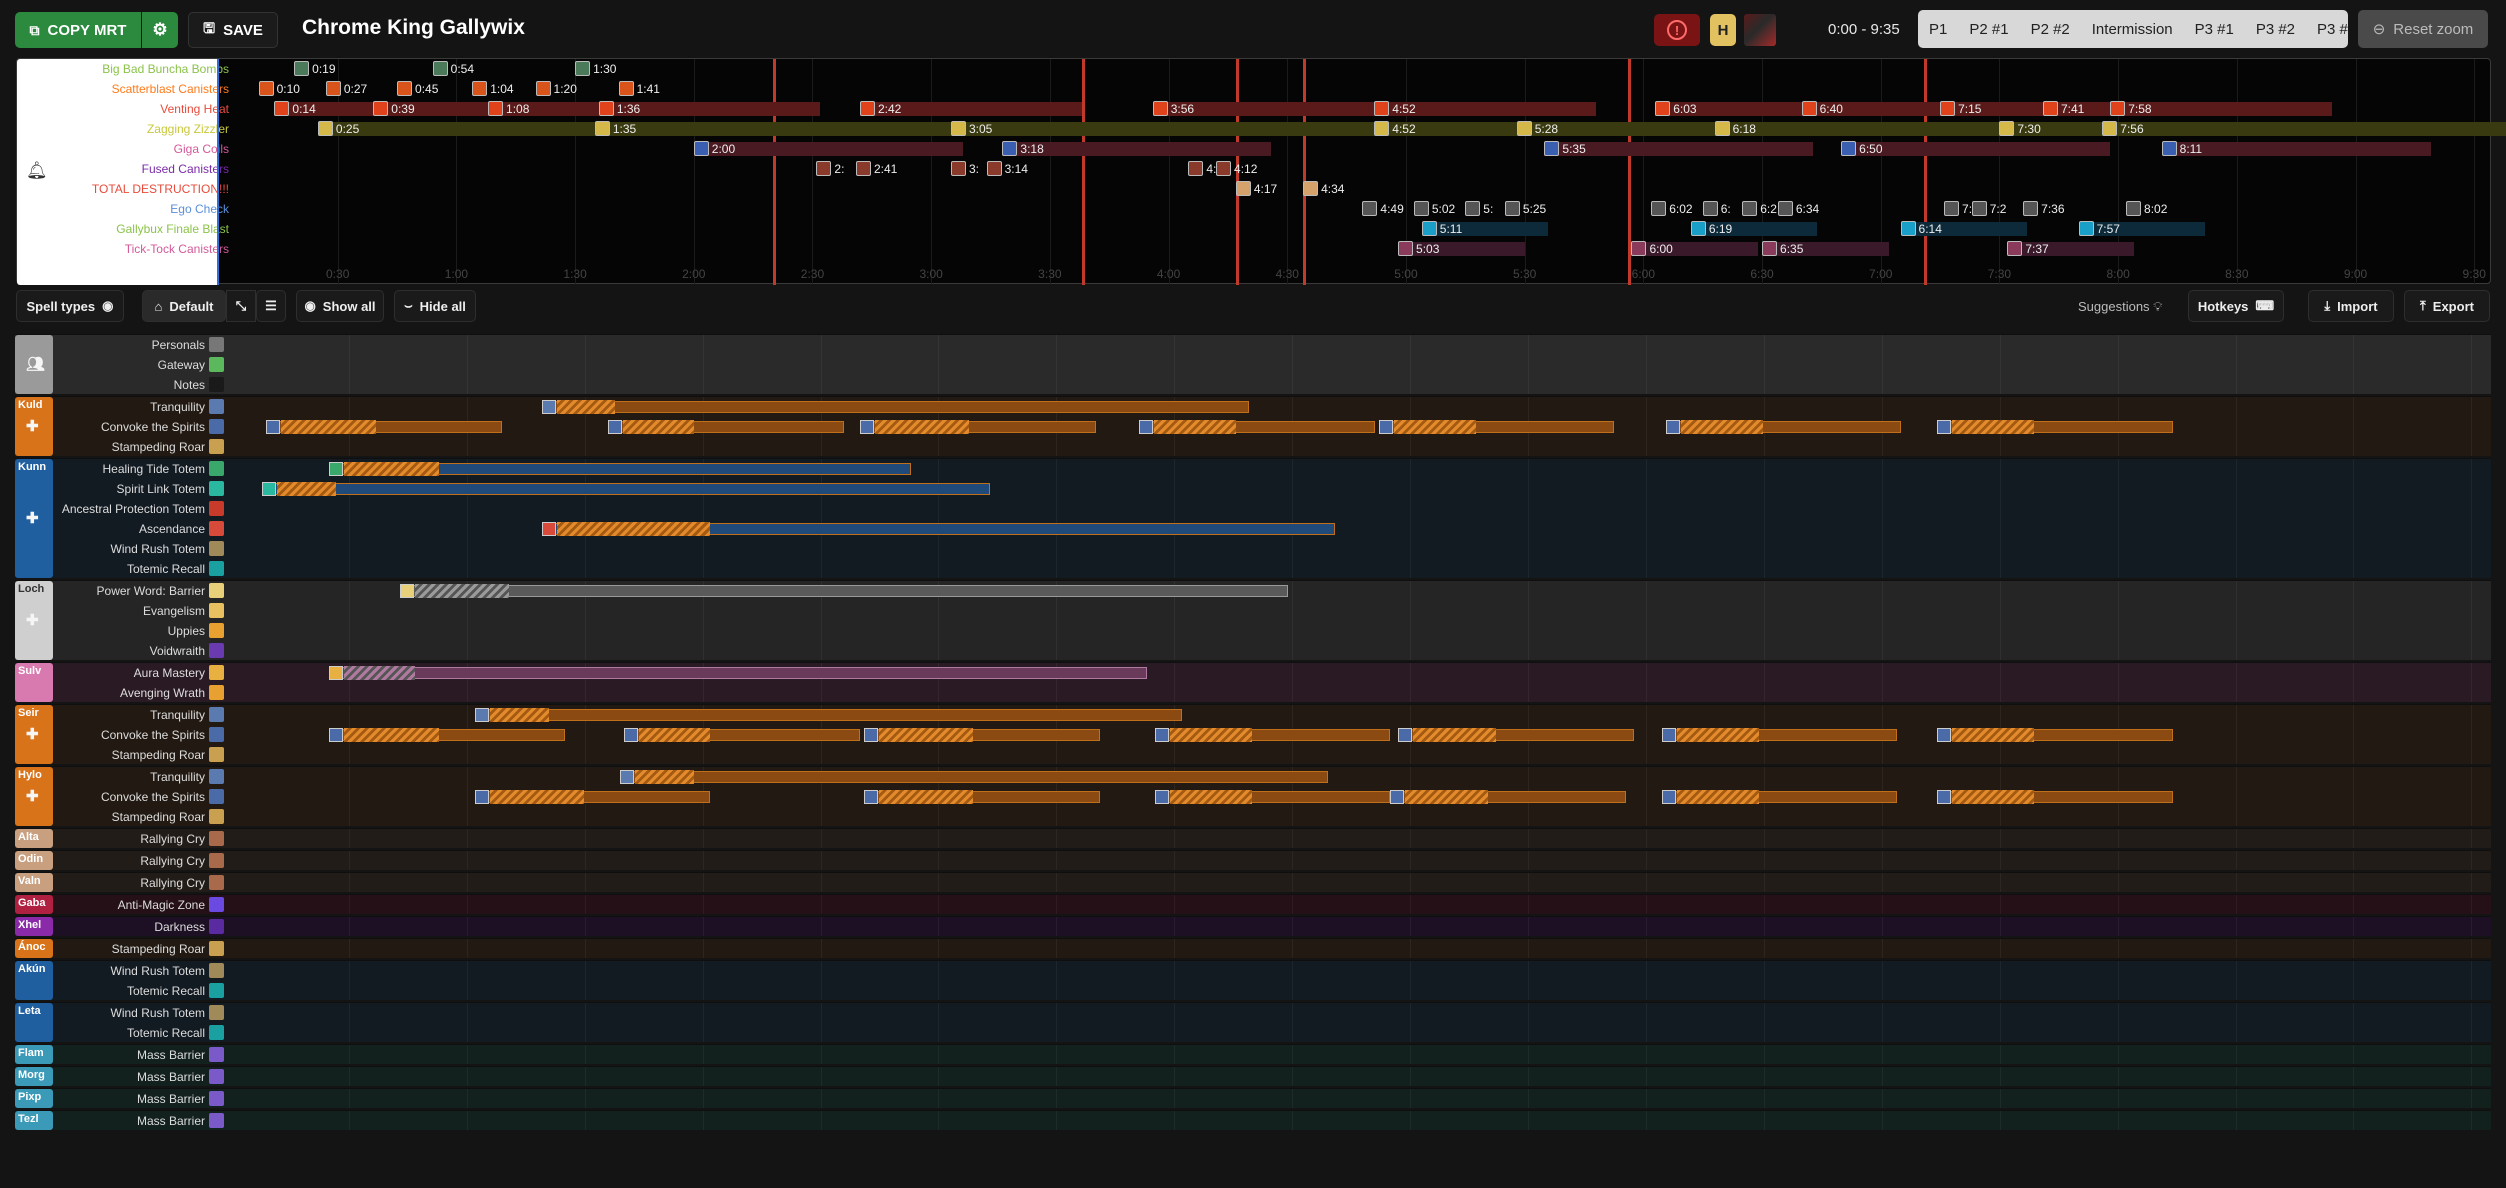 Image resolution: width=2506 pixels, height=1188 pixels. Describe the element at coordinates (34, 620) in the screenshot. I see `player-name-tag: Loch ✚` at that location.